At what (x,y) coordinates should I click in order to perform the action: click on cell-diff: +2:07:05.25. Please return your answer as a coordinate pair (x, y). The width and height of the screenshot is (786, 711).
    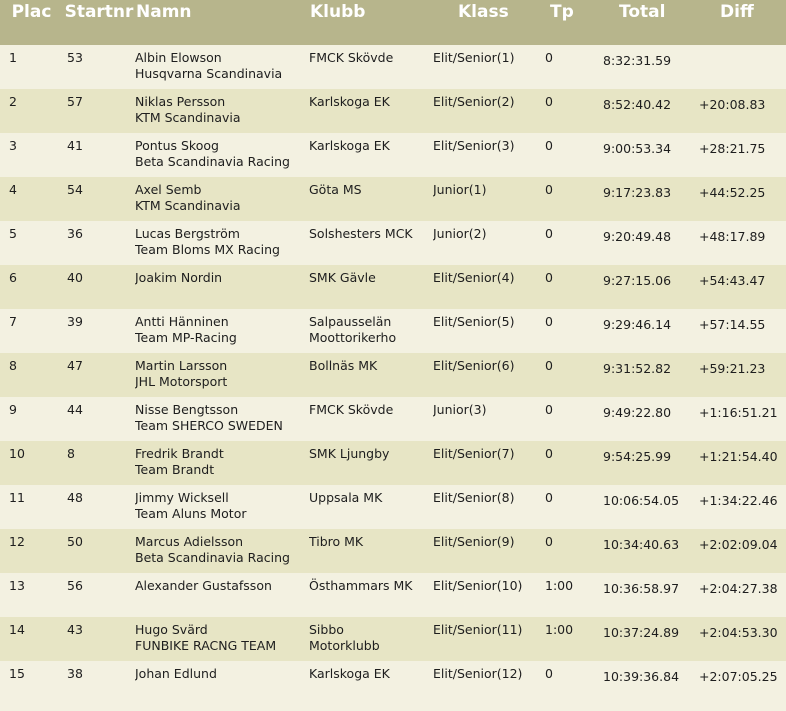
    Looking at the image, I should click on (742, 683).